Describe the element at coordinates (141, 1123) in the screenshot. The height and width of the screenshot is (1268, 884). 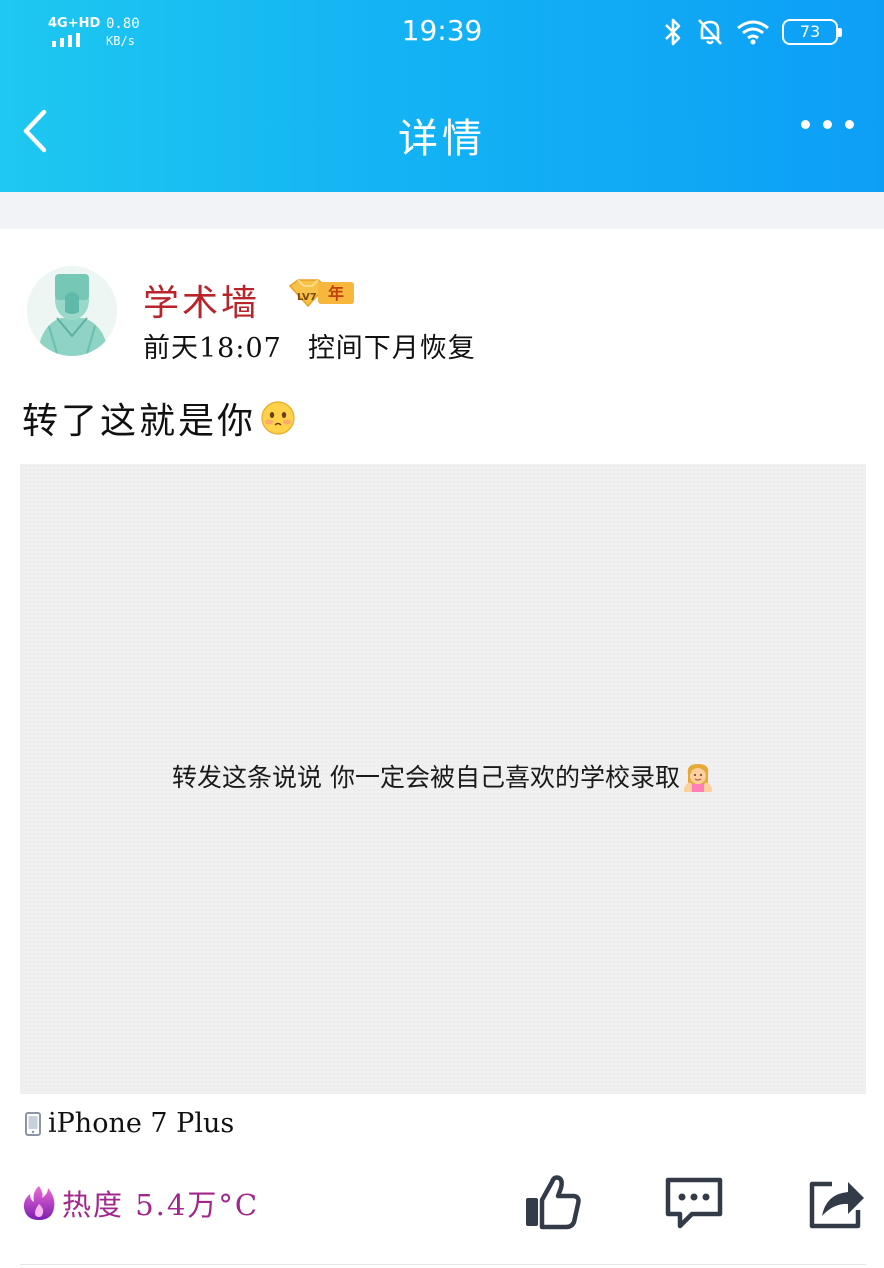
I see `device-name: iPhone 7 Plus` at that location.